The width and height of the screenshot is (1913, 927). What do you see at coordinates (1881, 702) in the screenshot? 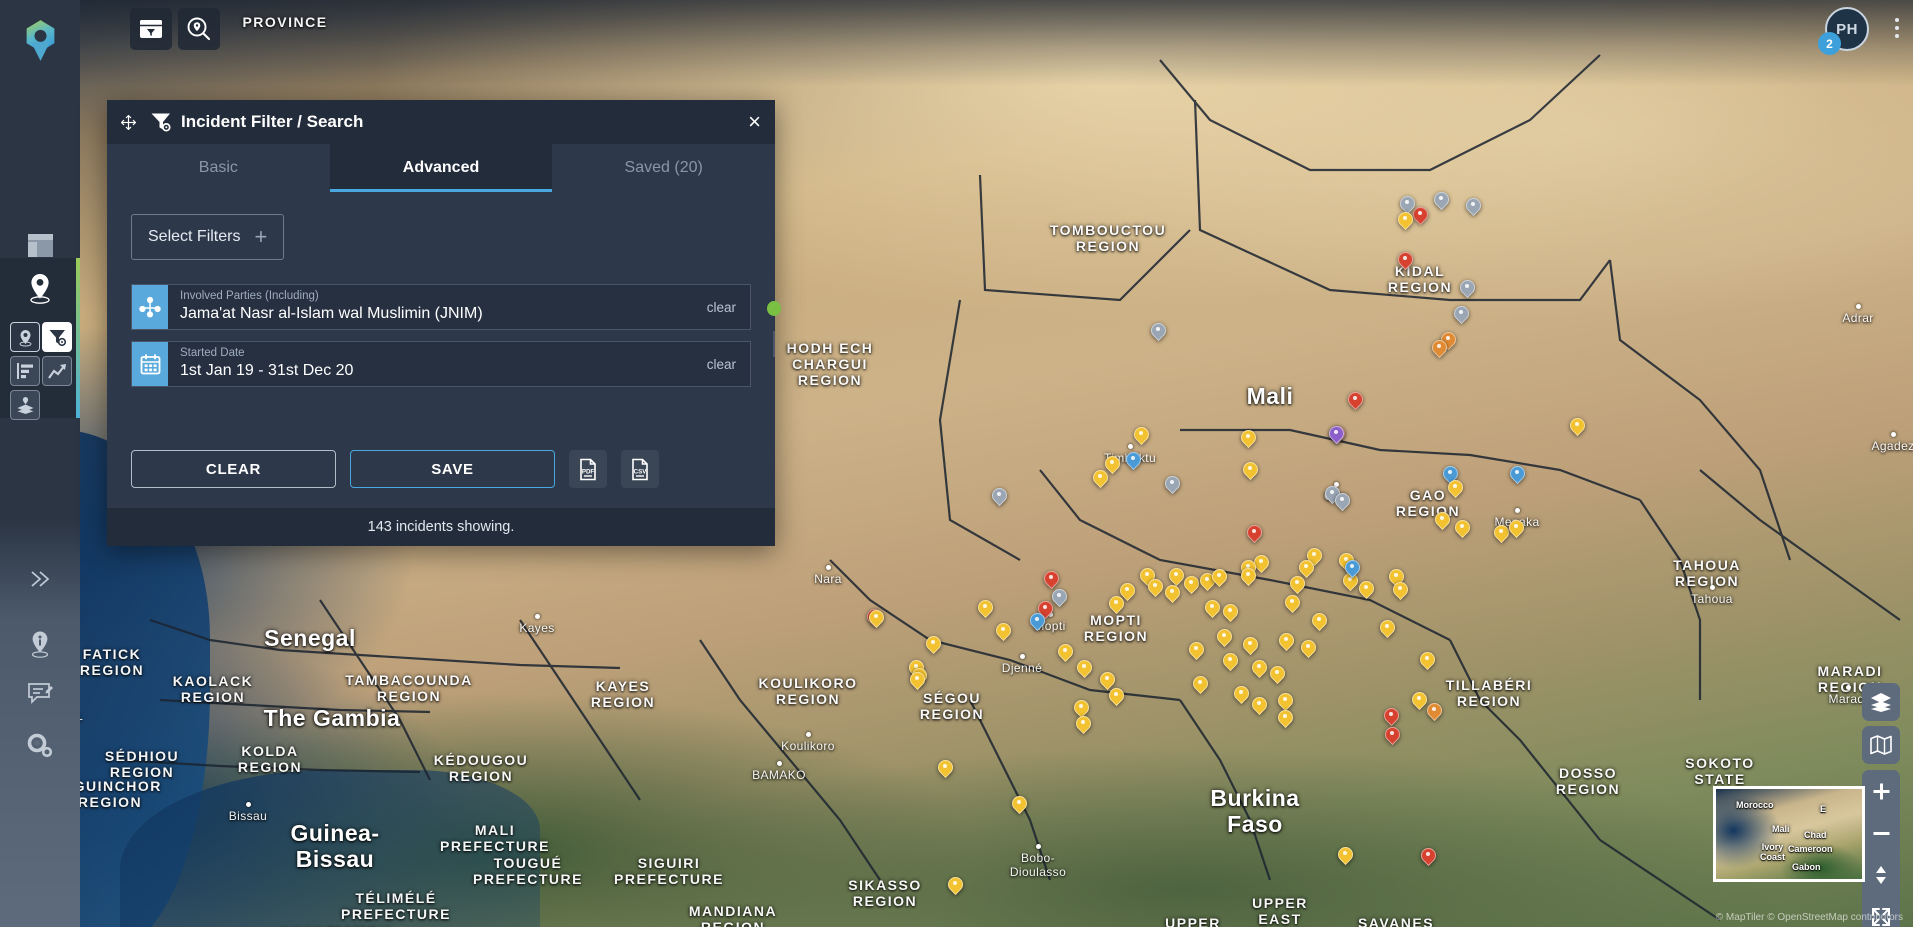
I see `layers-button` at bounding box center [1881, 702].